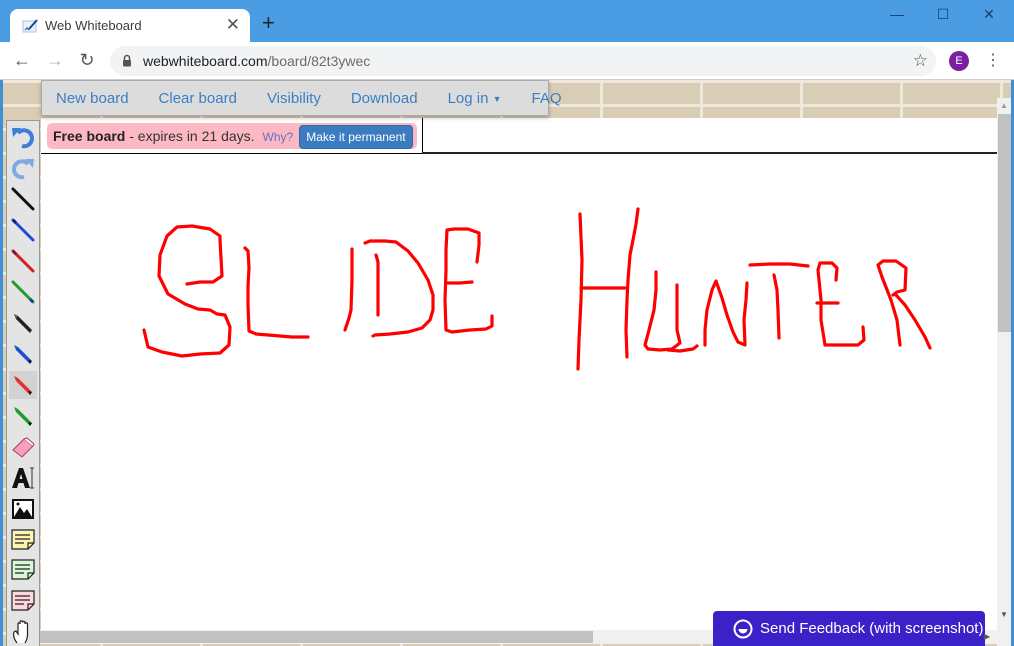  Describe the element at coordinates (993, 61) in the screenshot. I see `browser-menu-icon: ⋮` at that location.